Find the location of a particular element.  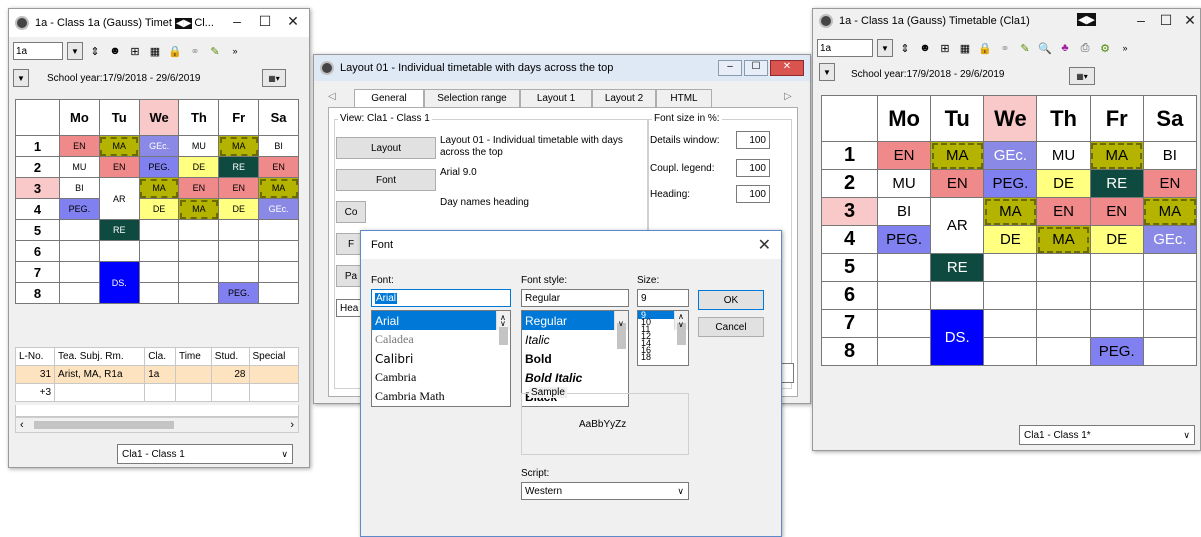

font-list-scrollbar: ∧ ∨ is located at coordinates (503, 328).